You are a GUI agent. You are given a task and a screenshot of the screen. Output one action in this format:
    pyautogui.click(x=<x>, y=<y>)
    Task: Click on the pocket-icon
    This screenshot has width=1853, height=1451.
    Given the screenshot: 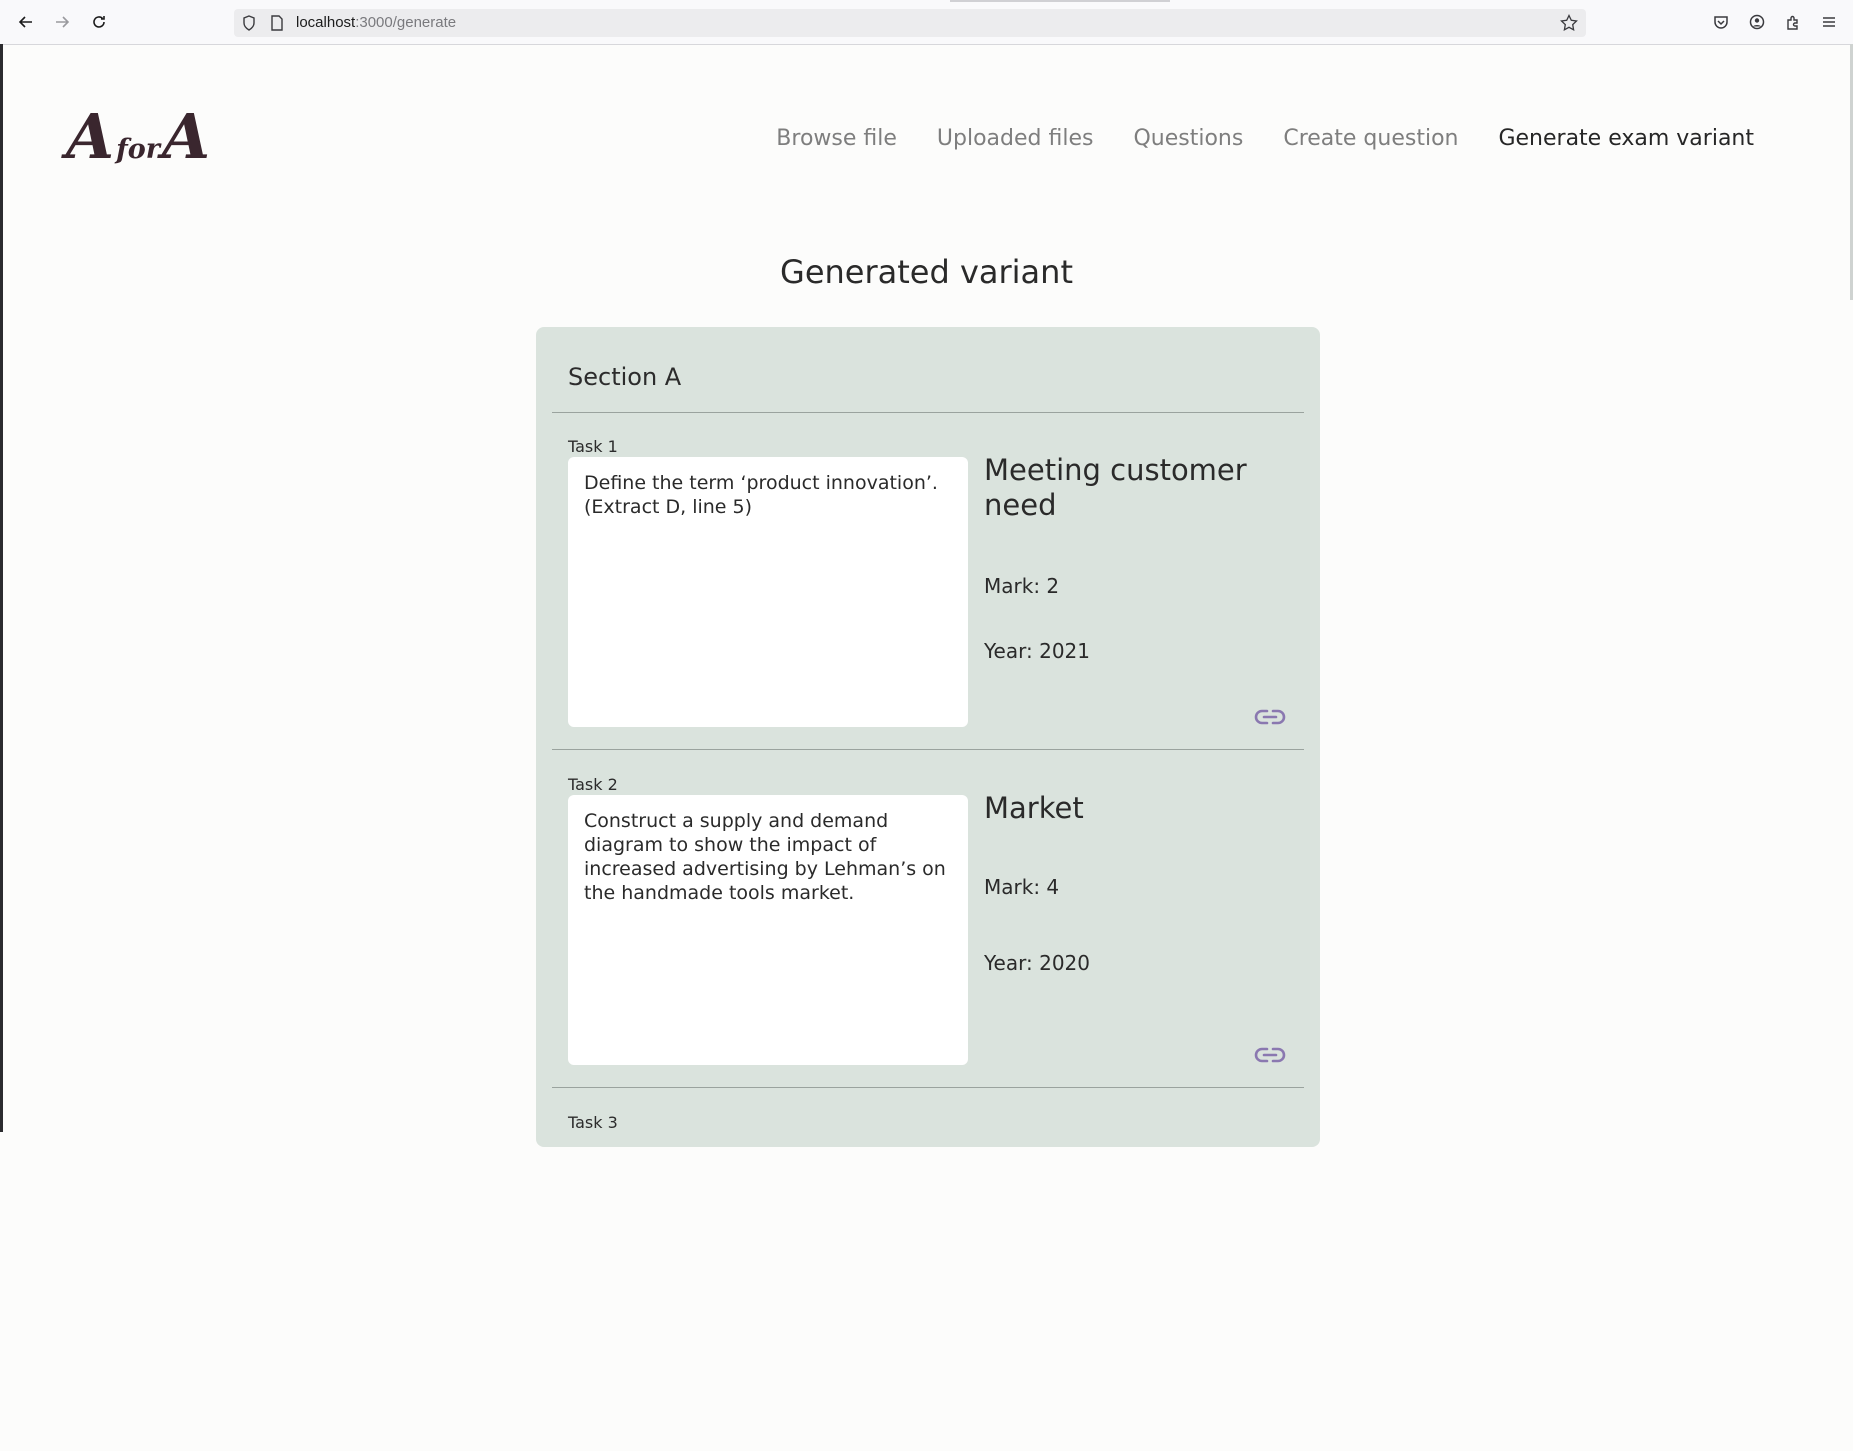 What is the action you would take?
    pyautogui.click(x=1721, y=22)
    